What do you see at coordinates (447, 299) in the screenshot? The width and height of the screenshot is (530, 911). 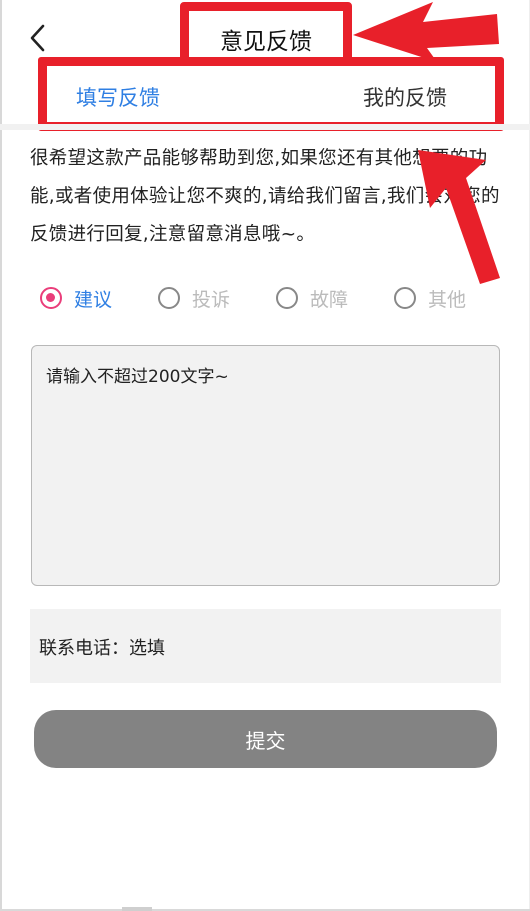 I see `radio-label-other: 其他` at bounding box center [447, 299].